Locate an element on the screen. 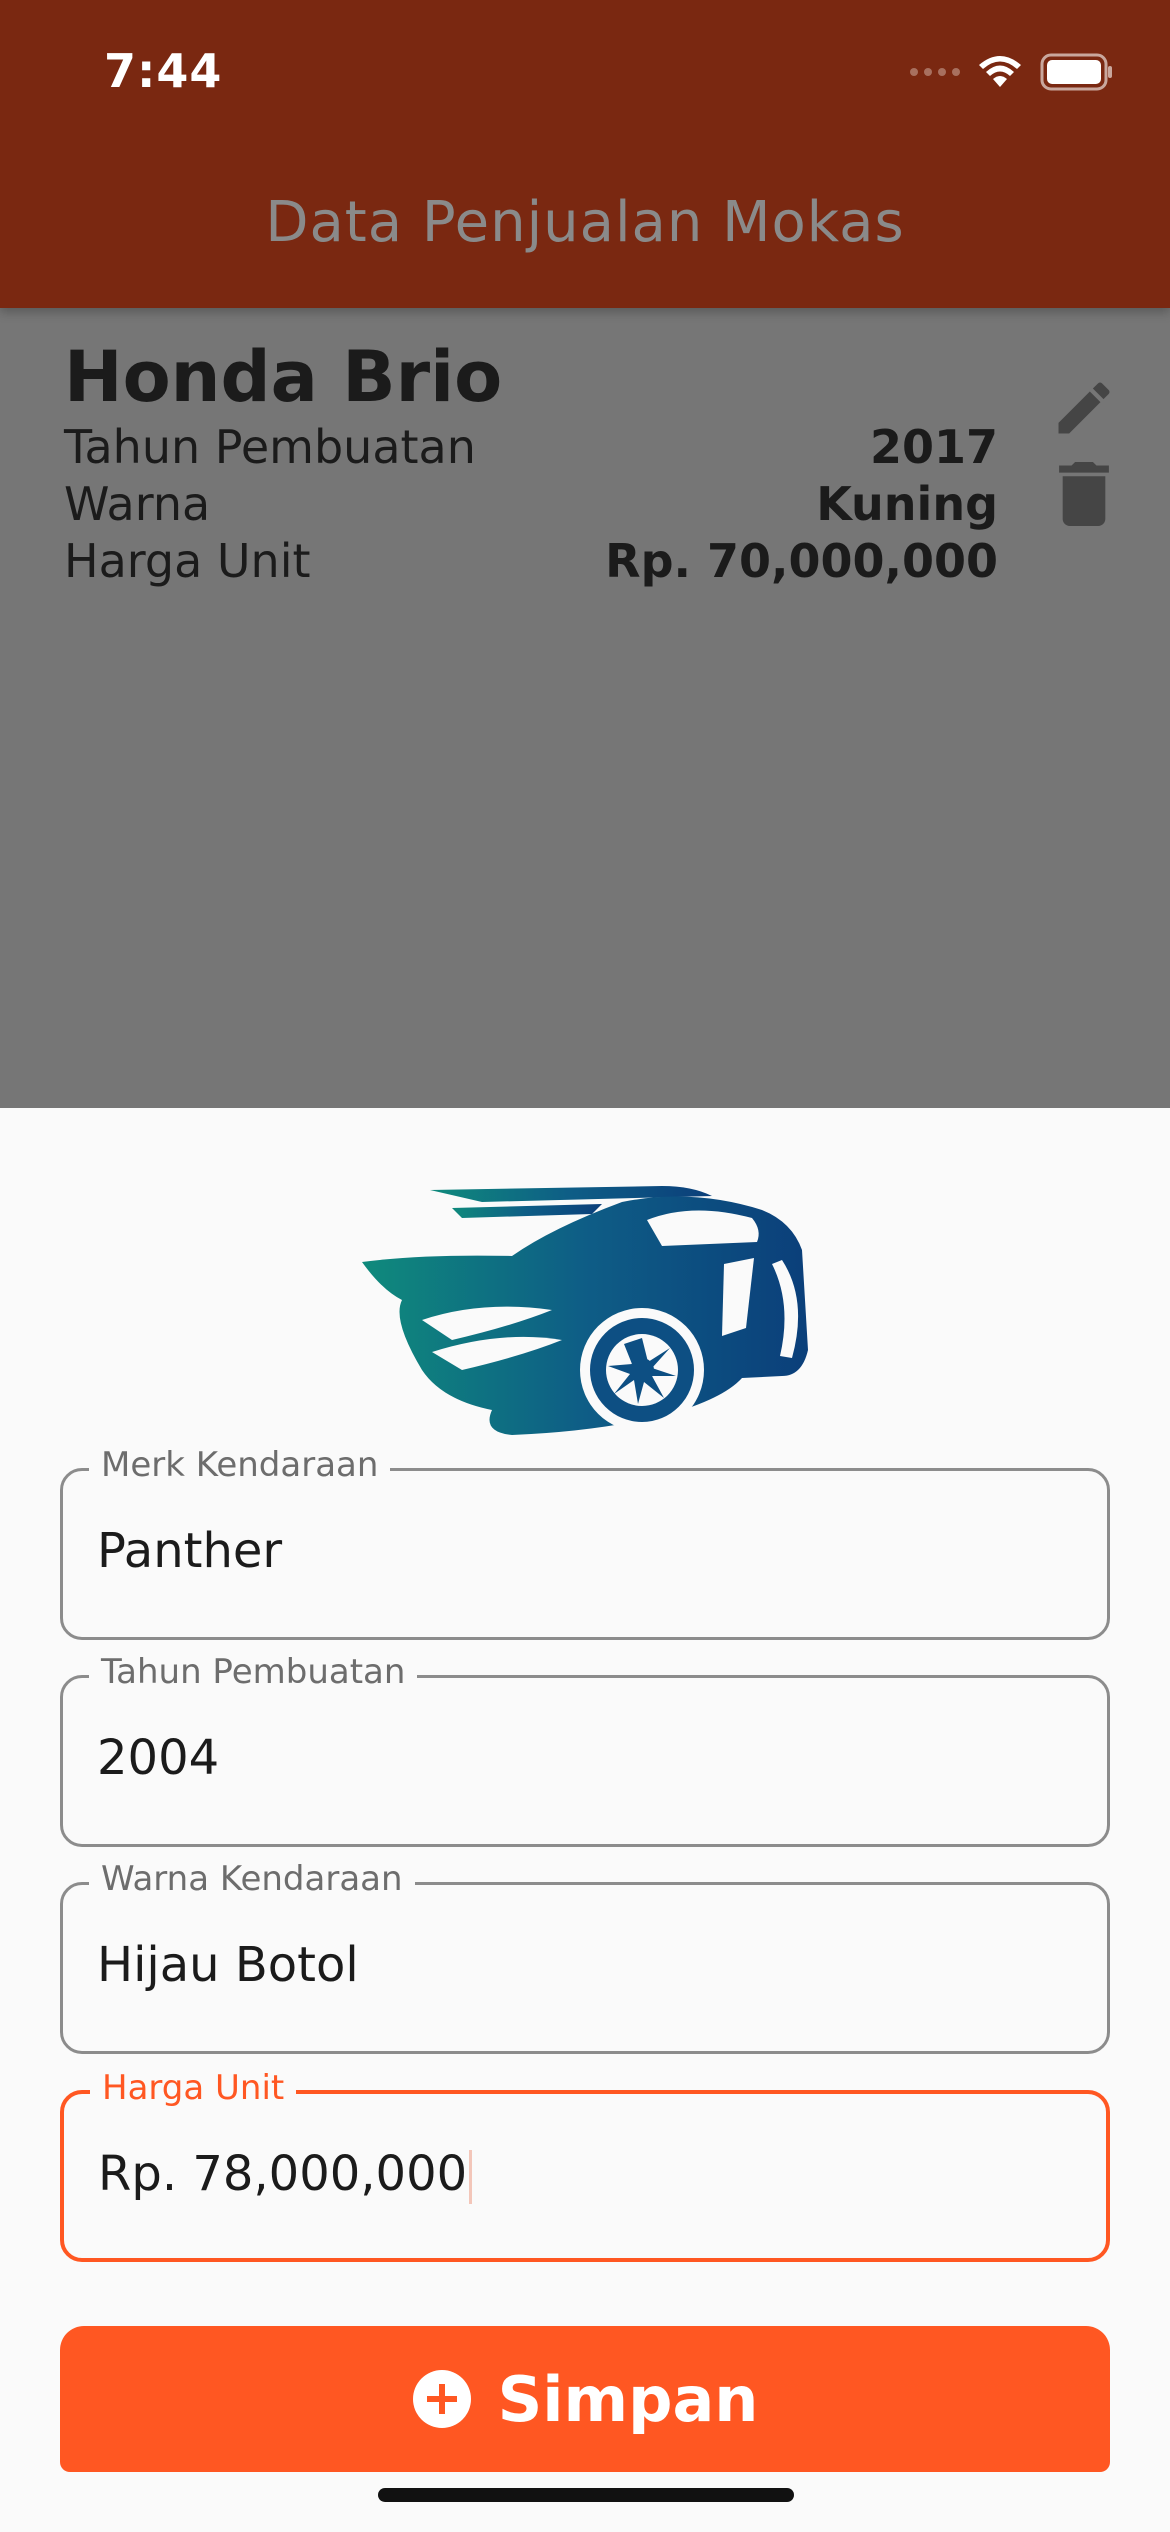 The width and height of the screenshot is (1170, 2532). car-name: Honda Brio is located at coordinates (283, 377).